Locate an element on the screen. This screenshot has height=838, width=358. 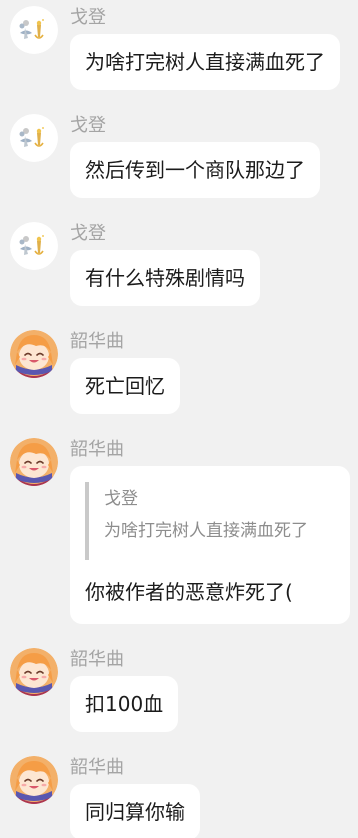
quoted-text: 为啥打完树人直接满血死了 is located at coordinates (206, 531).